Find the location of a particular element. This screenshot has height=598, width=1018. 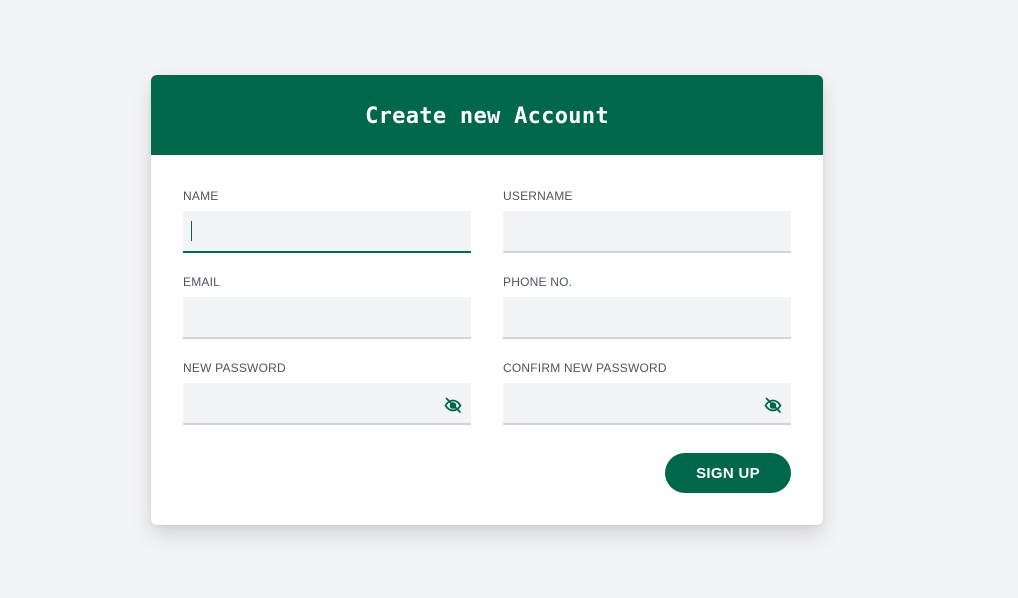

new-password-input-wrap is located at coordinates (327, 404).